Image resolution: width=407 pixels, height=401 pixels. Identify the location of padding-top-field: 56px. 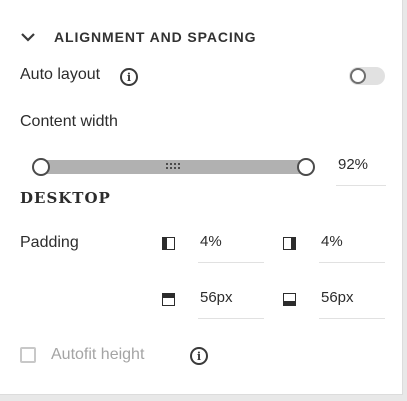
(231, 304).